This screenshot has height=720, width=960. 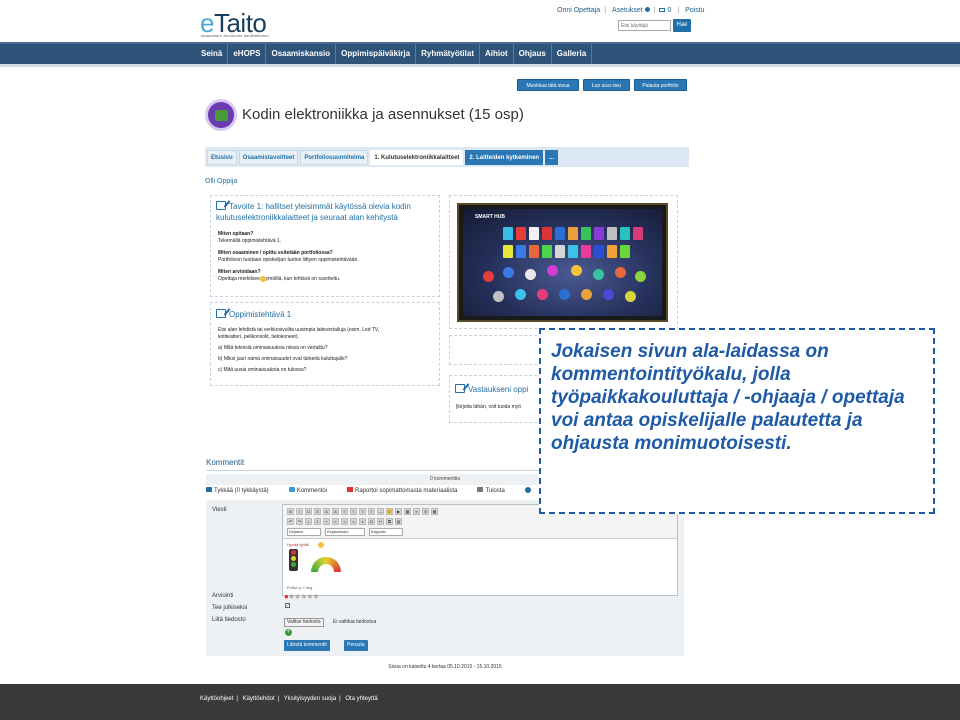 I want to click on strikethrough-icon: S, so click(x=317, y=511).